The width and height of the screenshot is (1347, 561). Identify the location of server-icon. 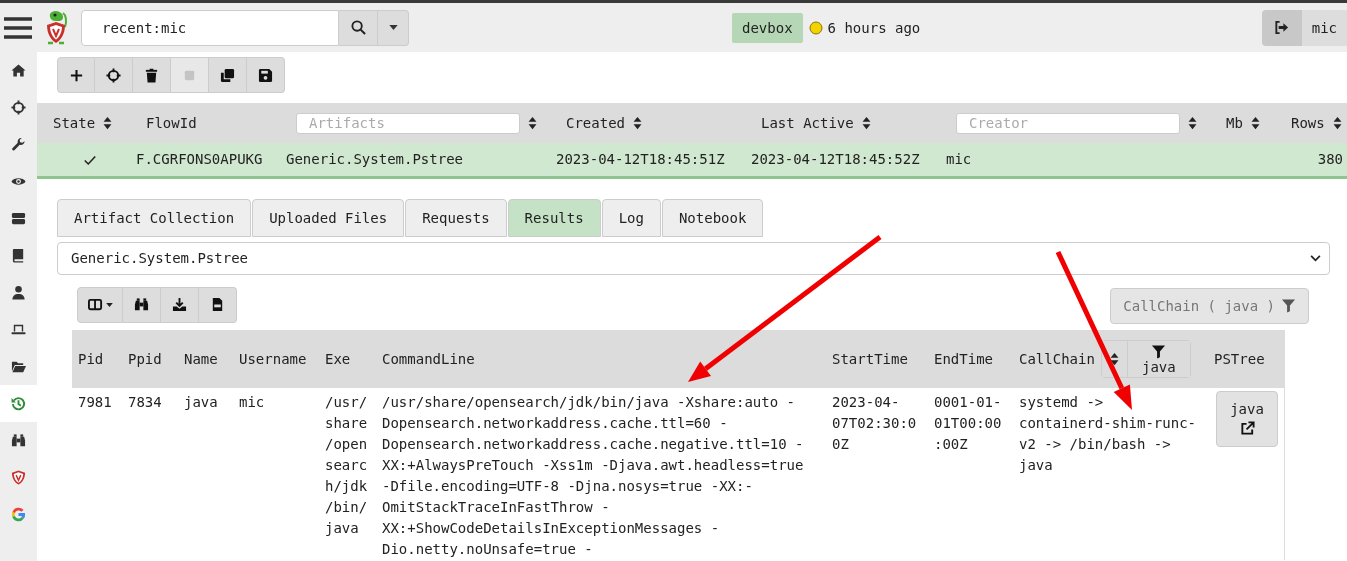
(18, 218).